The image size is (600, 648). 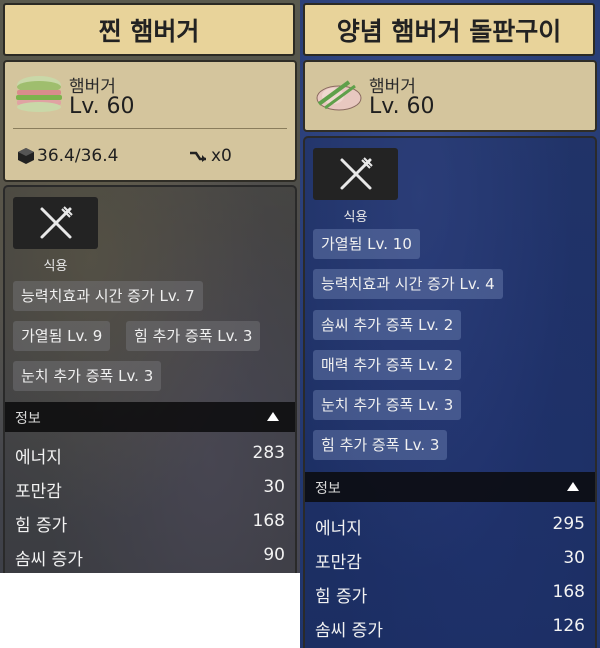 I want to click on effect-tag: 솜씨 추가 증폭 Lv. 2, so click(x=387, y=325).